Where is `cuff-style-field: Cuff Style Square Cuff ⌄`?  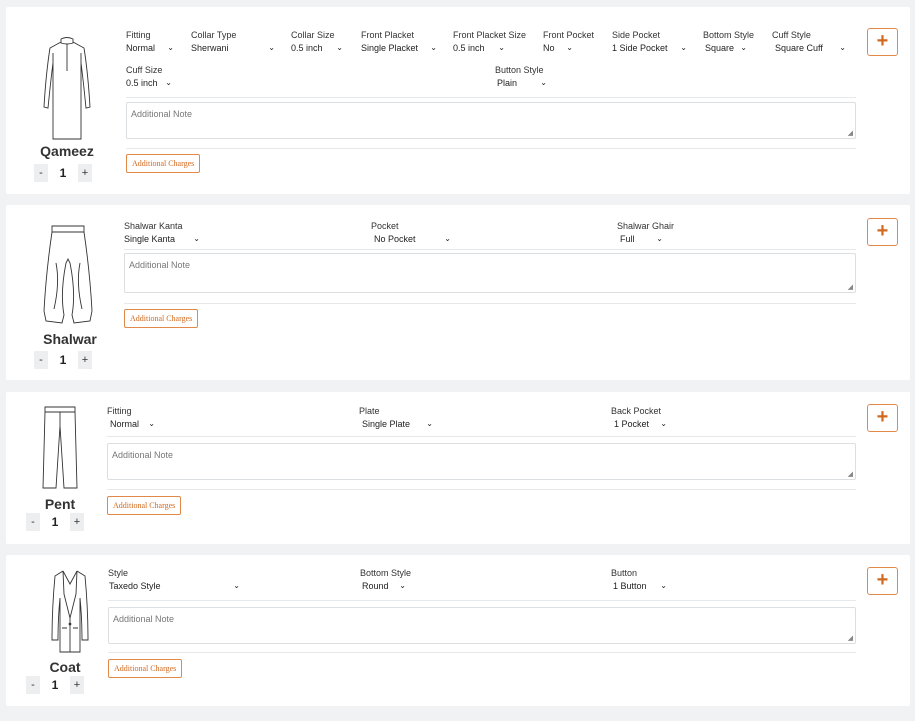
cuff-style-field: Cuff Style Square Cuff ⌄ is located at coordinates (809, 42).